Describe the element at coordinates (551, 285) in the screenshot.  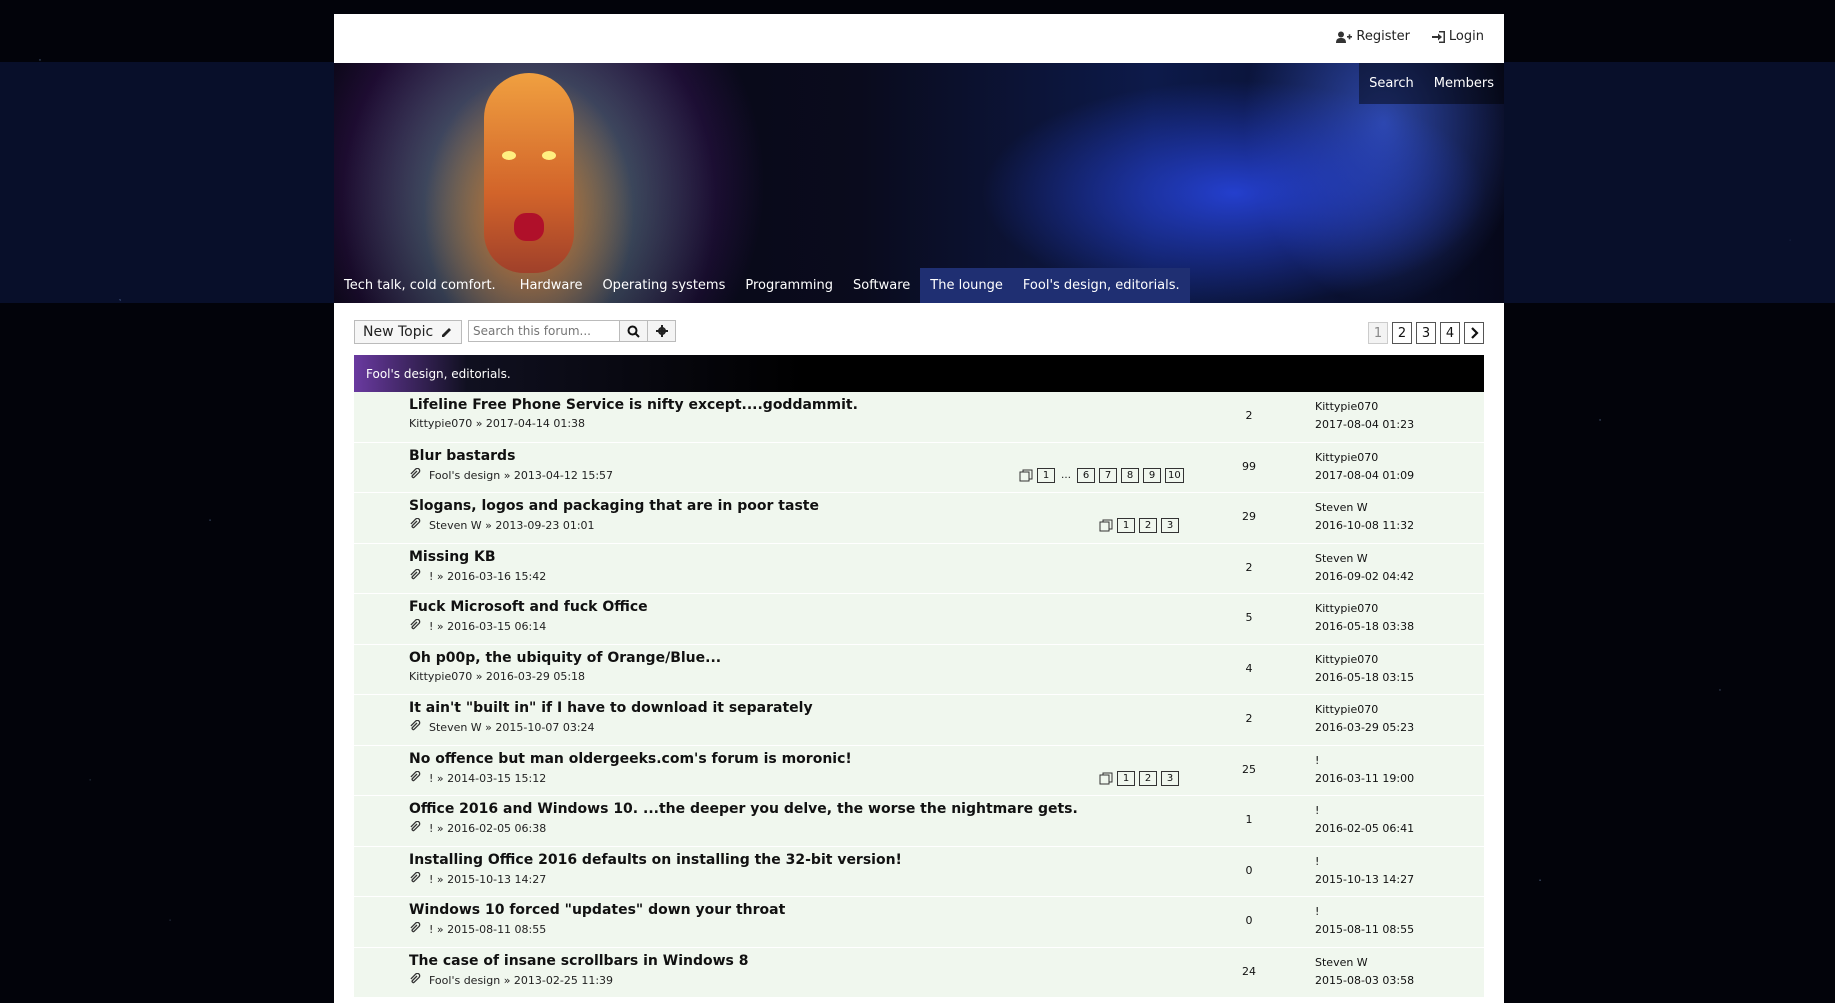
I see `nav-hardware: Hardware` at that location.